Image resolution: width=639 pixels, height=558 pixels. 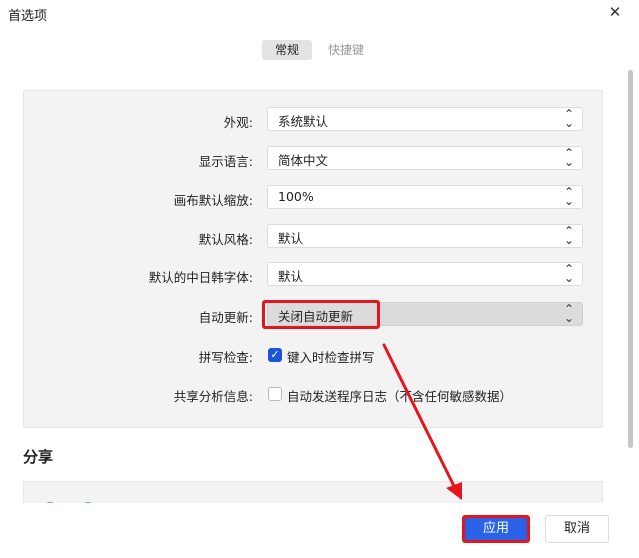 What do you see at coordinates (615, 12) in the screenshot?
I see `close-icon: ✕` at bounding box center [615, 12].